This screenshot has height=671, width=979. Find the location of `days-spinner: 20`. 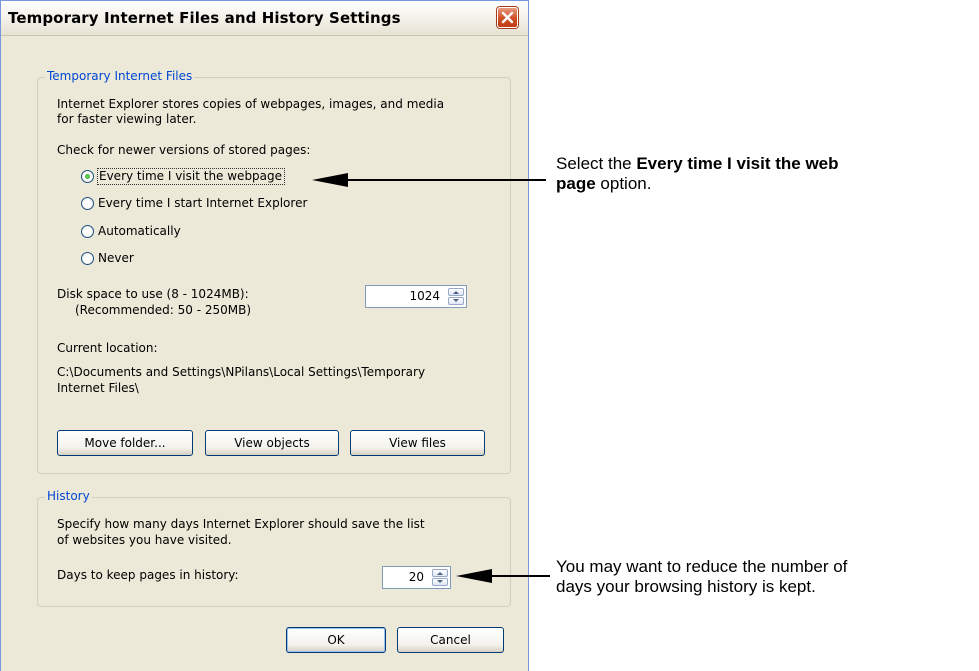

days-spinner: 20 is located at coordinates (416, 577).